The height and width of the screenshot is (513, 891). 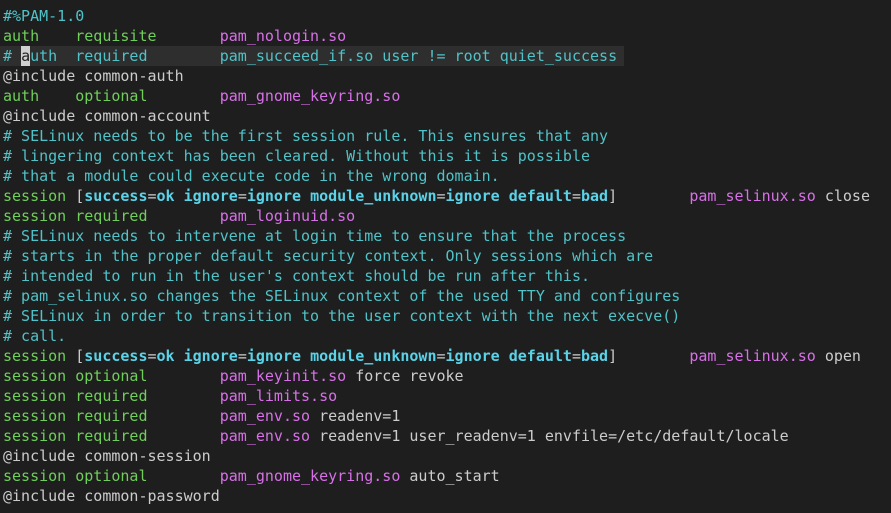 What do you see at coordinates (80, 356) in the screenshot?
I see `code-token: [` at bounding box center [80, 356].